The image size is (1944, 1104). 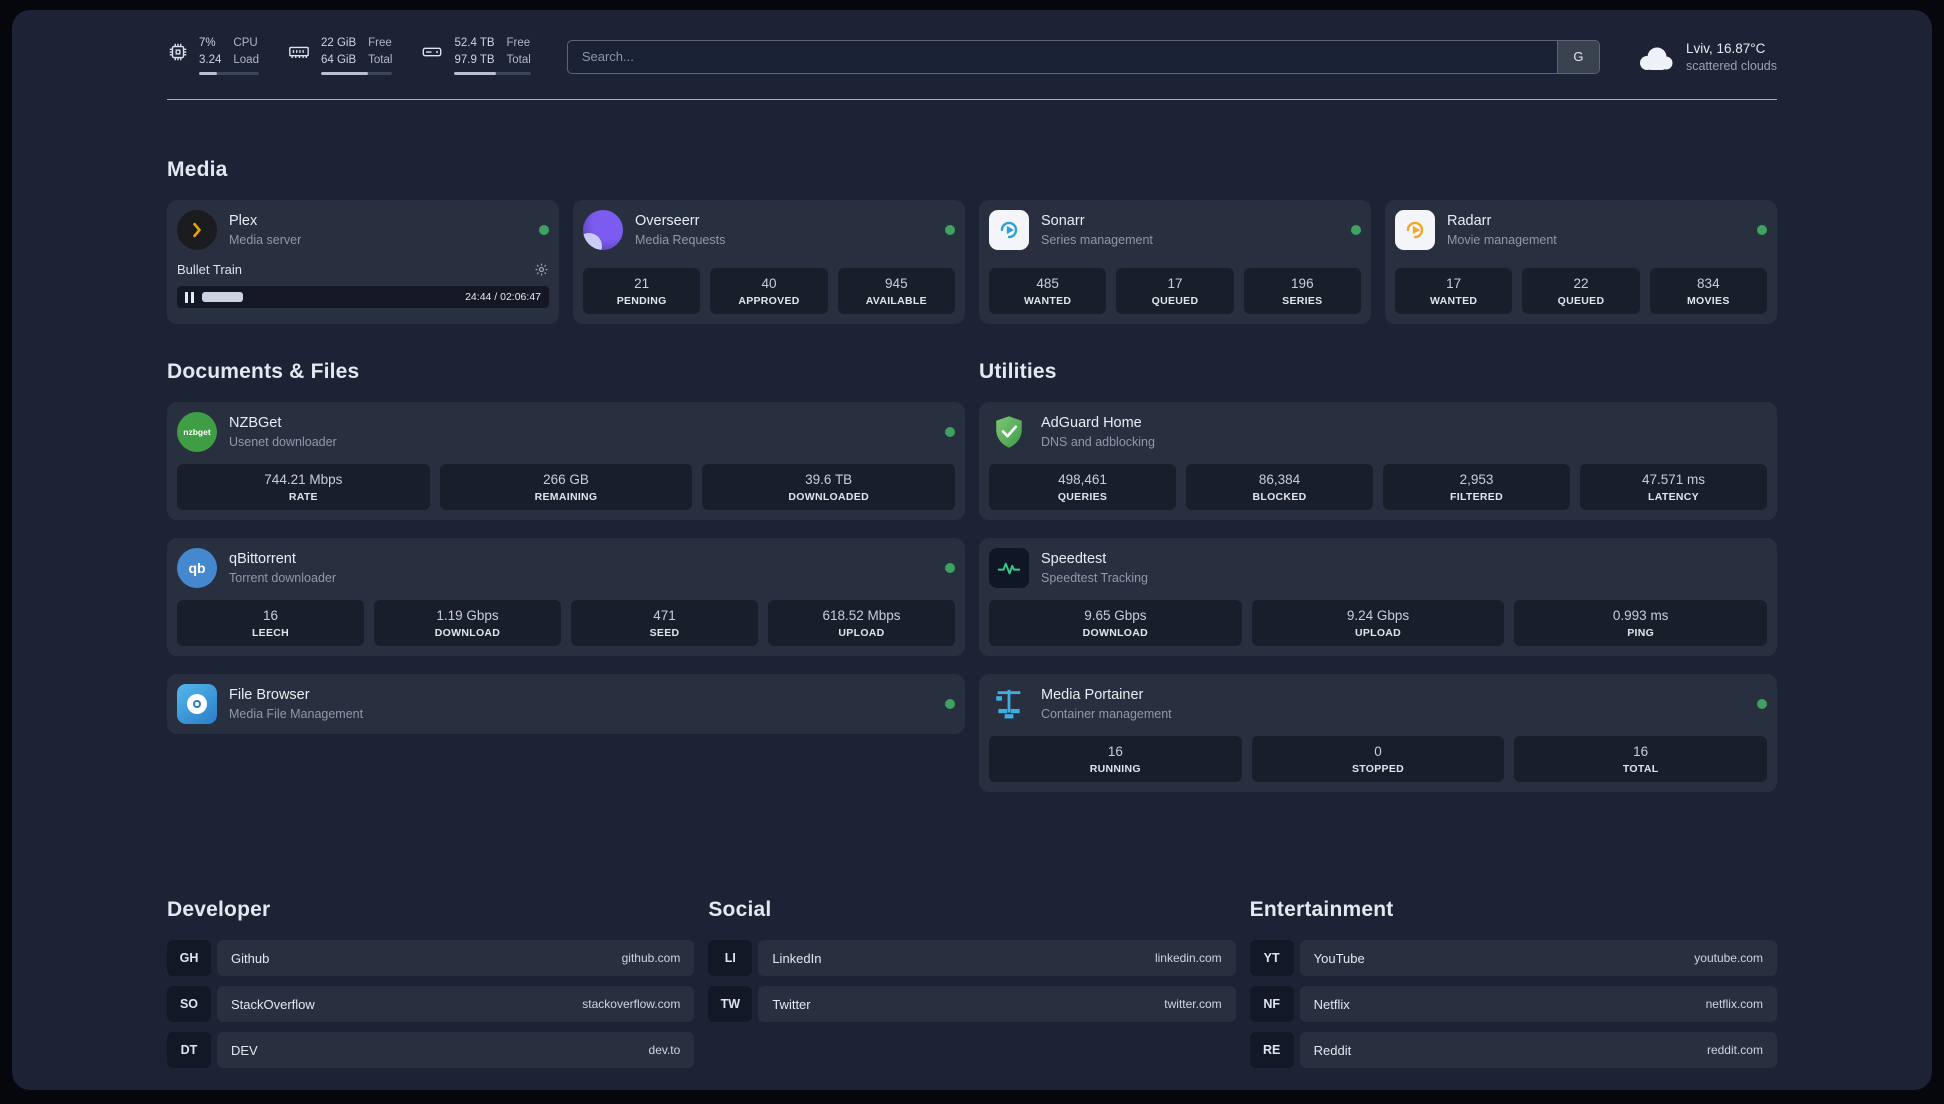 What do you see at coordinates (769, 301) in the screenshot?
I see `stat-label: APPROVED` at bounding box center [769, 301].